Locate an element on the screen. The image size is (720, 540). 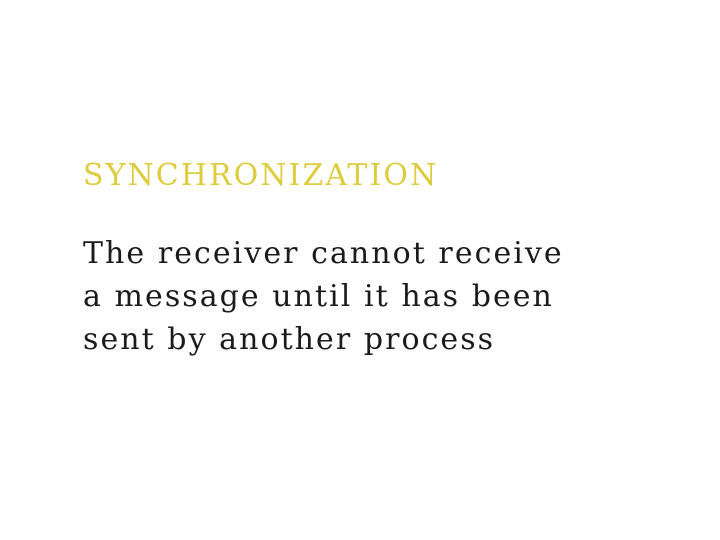
slide-title: SYNCHRONIZATION is located at coordinates (261, 175).